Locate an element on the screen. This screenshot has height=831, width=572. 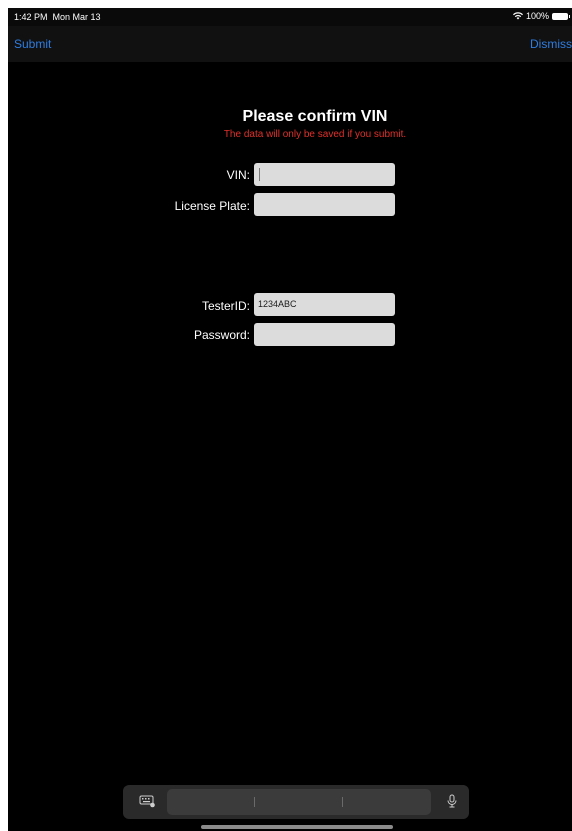
tester-id-value: 1234ABC is located at coordinates (277, 304).